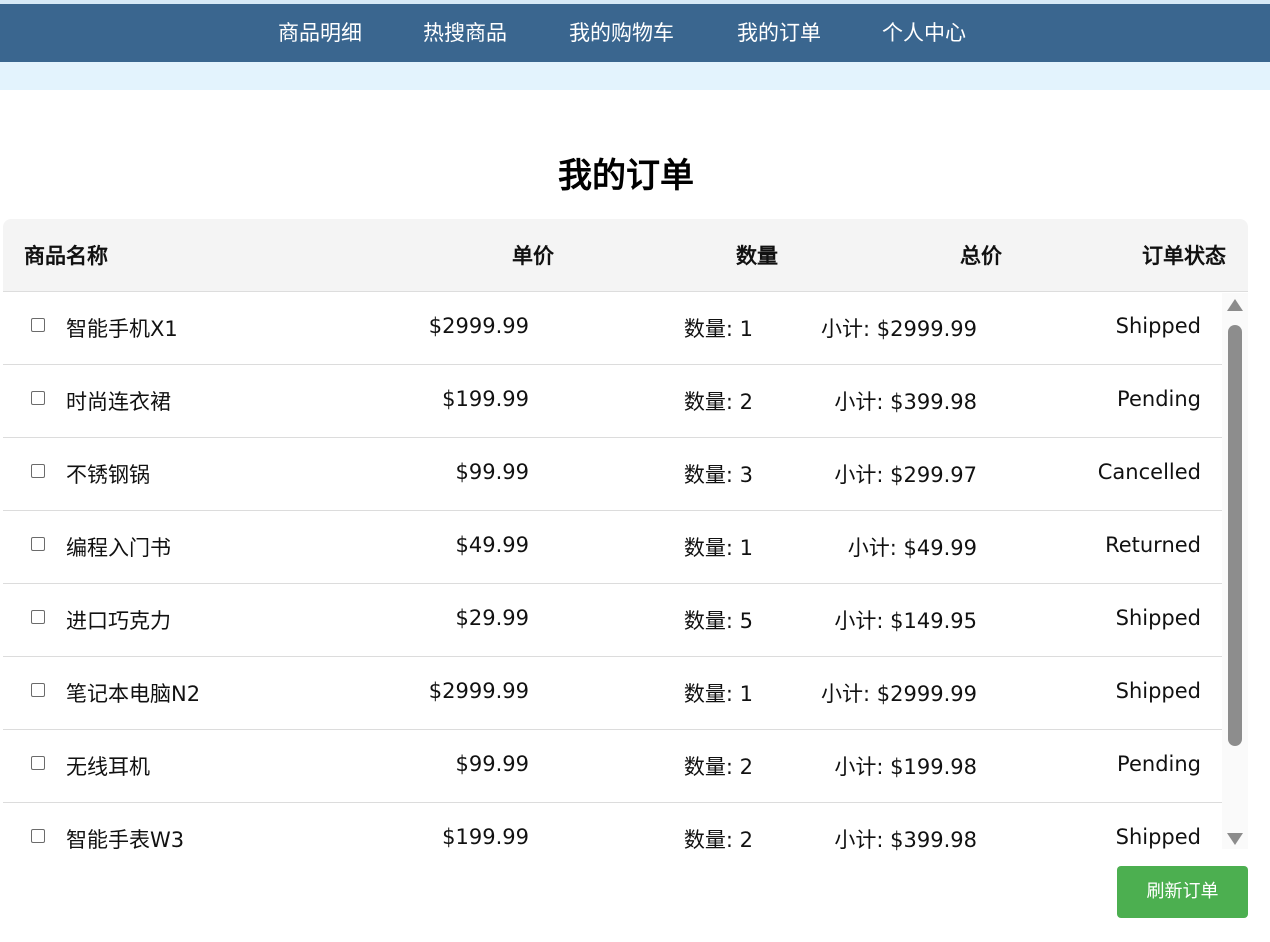  Describe the element at coordinates (118, 621) in the screenshot. I see `product-name: 进口巧克力` at that location.